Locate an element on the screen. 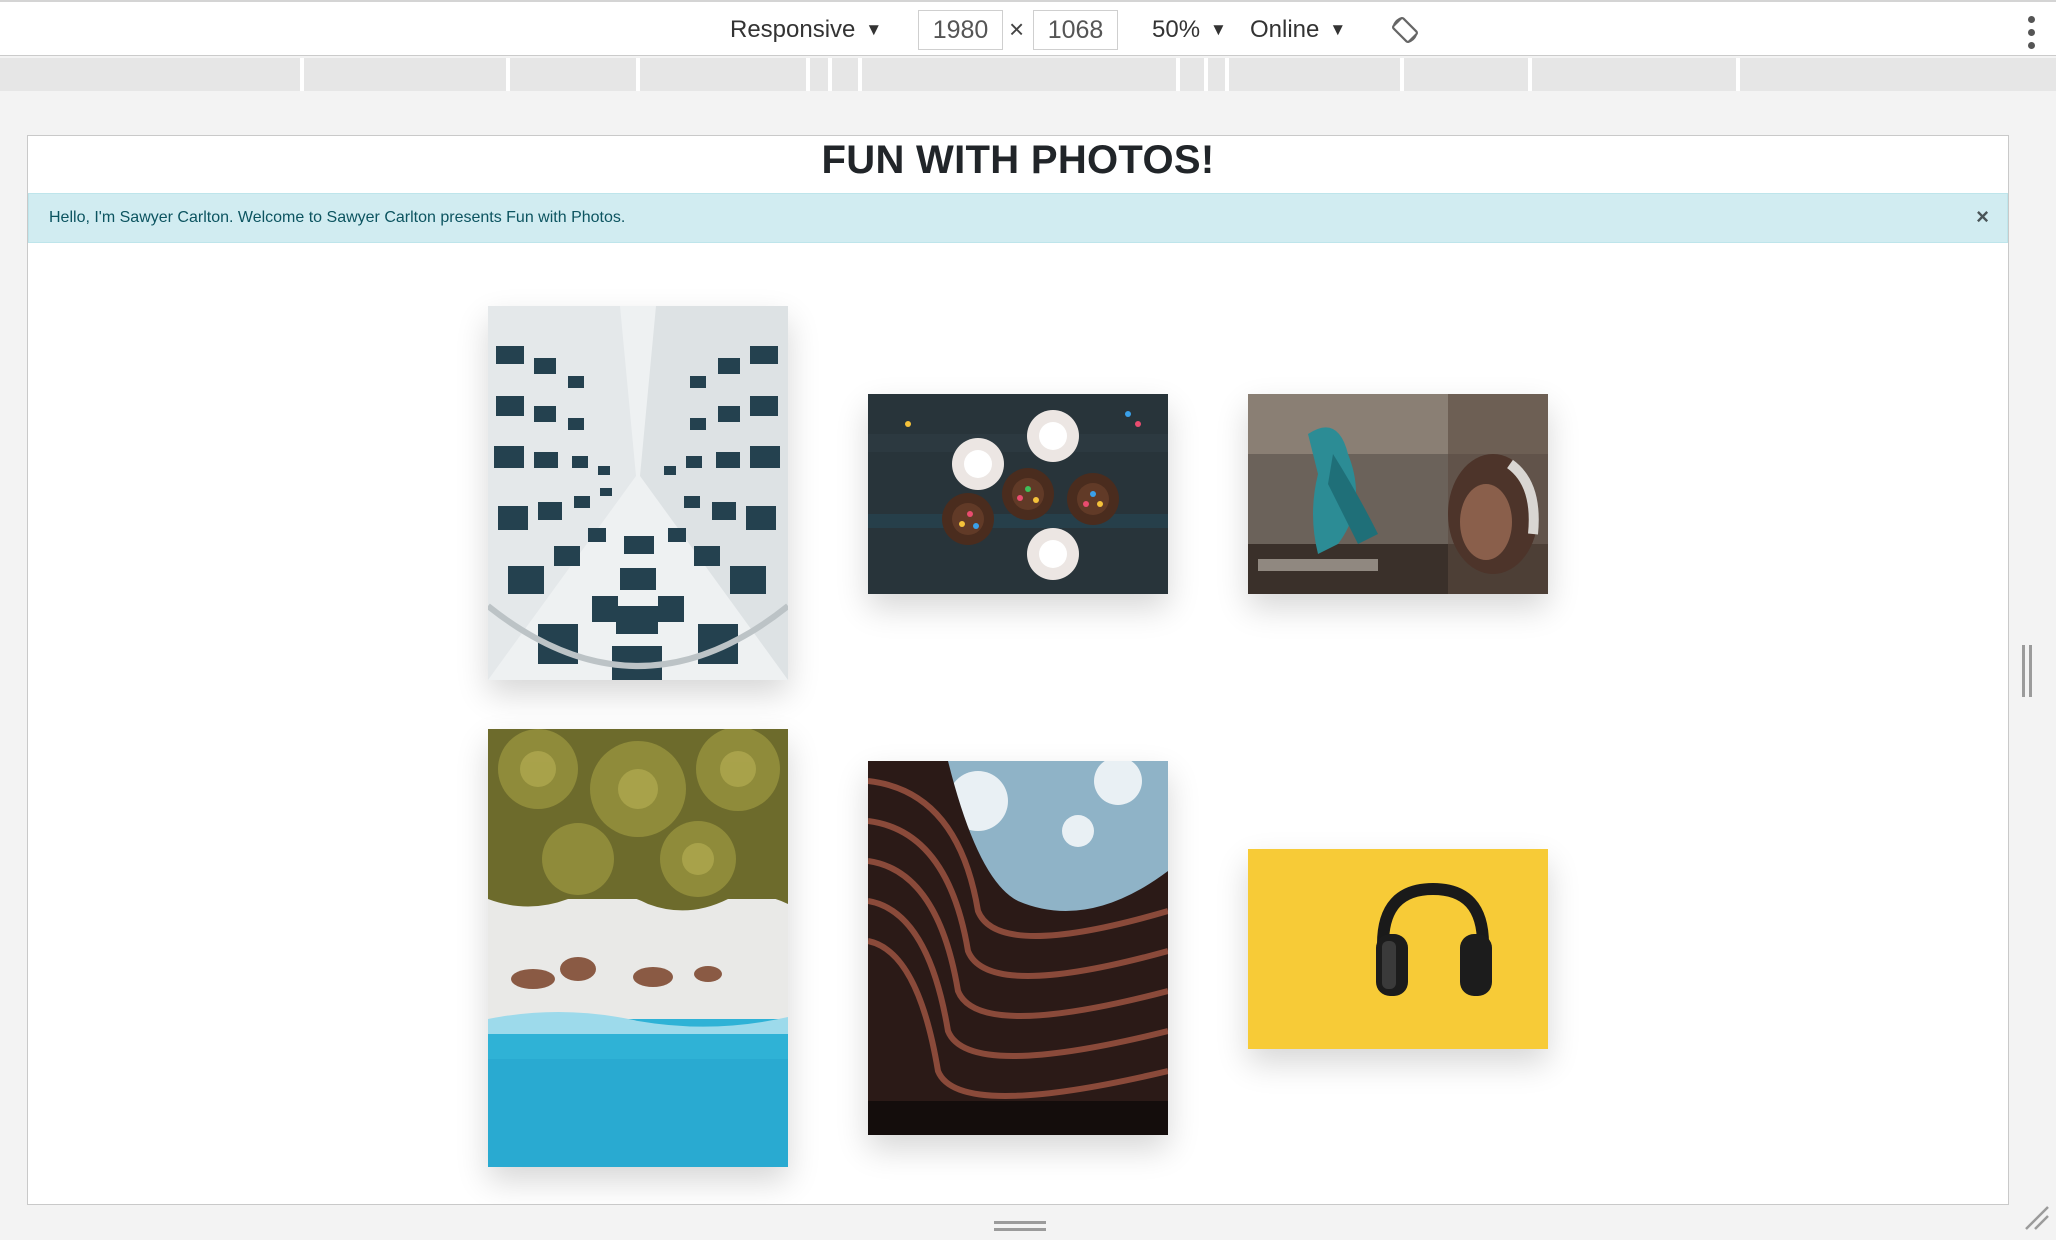  page-title: FUN WITH PHOTOS! is located at coordinates (1018, 160).